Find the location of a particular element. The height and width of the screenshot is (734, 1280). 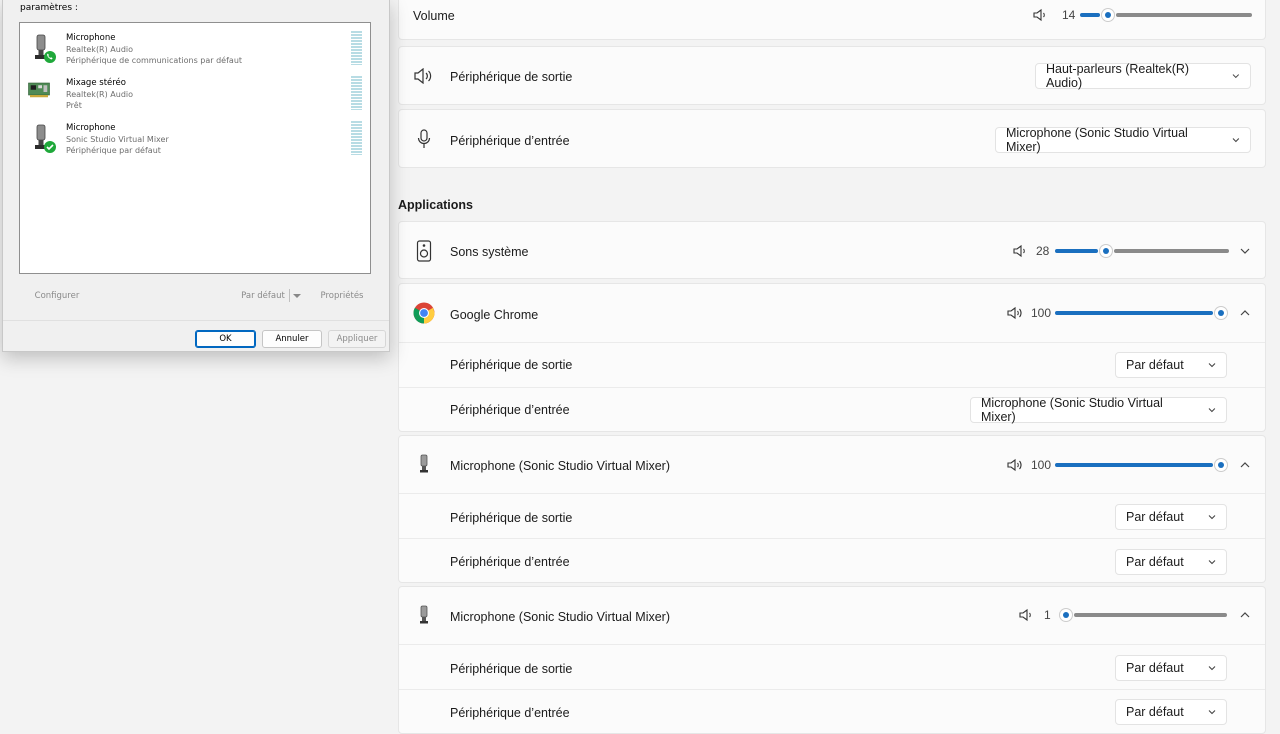

input-device-dropdown: Microphone (Sonic Studio Virtual Mixer) is located at coordinates (1123, 140).